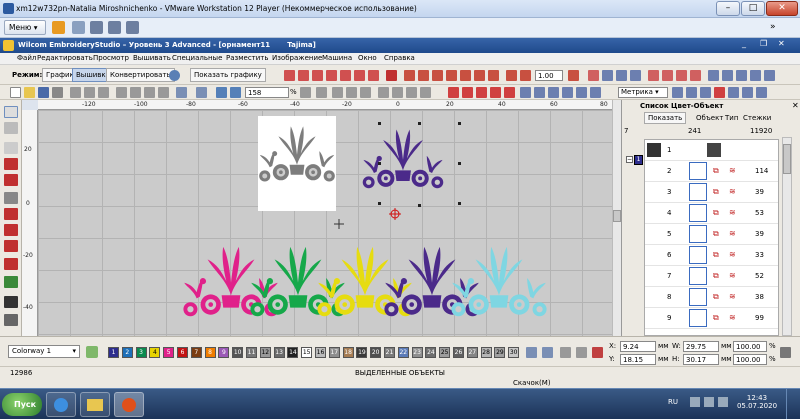 This screenshot has width=800, height=419. I want to click on maximize-button: □, so click(753, 8).